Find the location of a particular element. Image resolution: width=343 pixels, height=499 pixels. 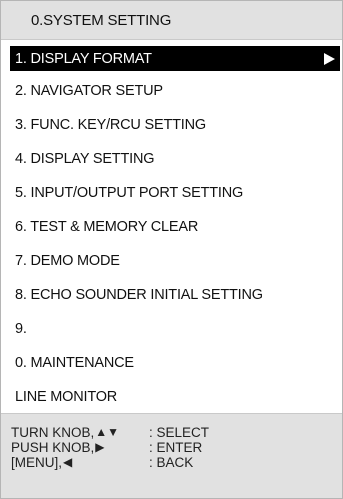

menu-item-label: 7. DEMO MODE is located at coordinates (67, 261).